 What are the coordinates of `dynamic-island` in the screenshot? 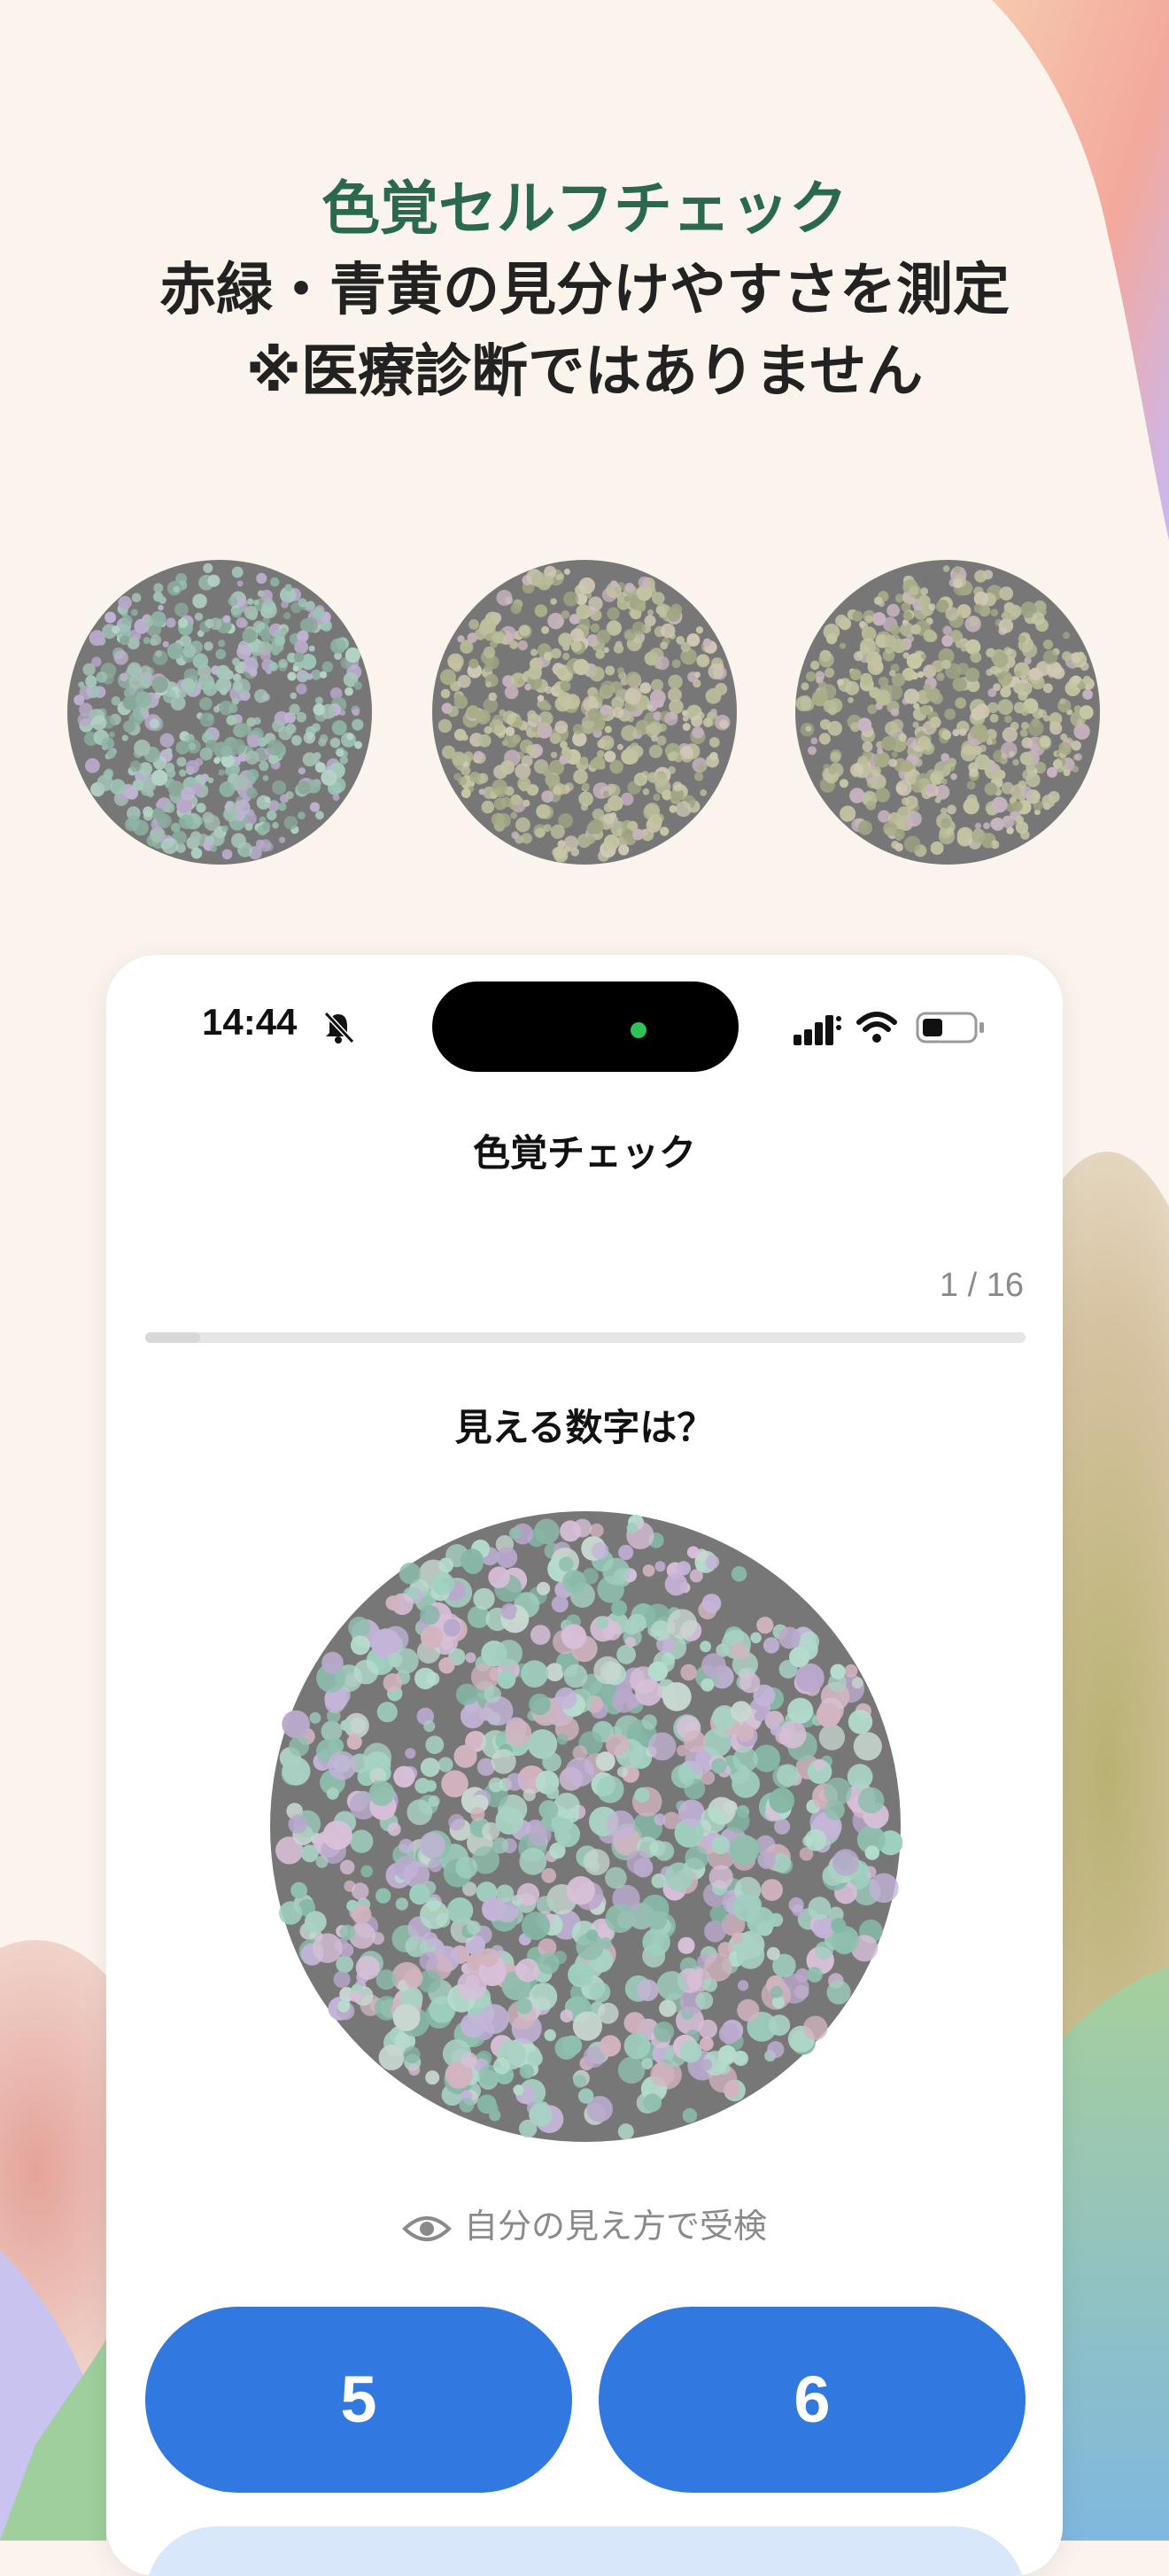 It's located at (585, 1027).